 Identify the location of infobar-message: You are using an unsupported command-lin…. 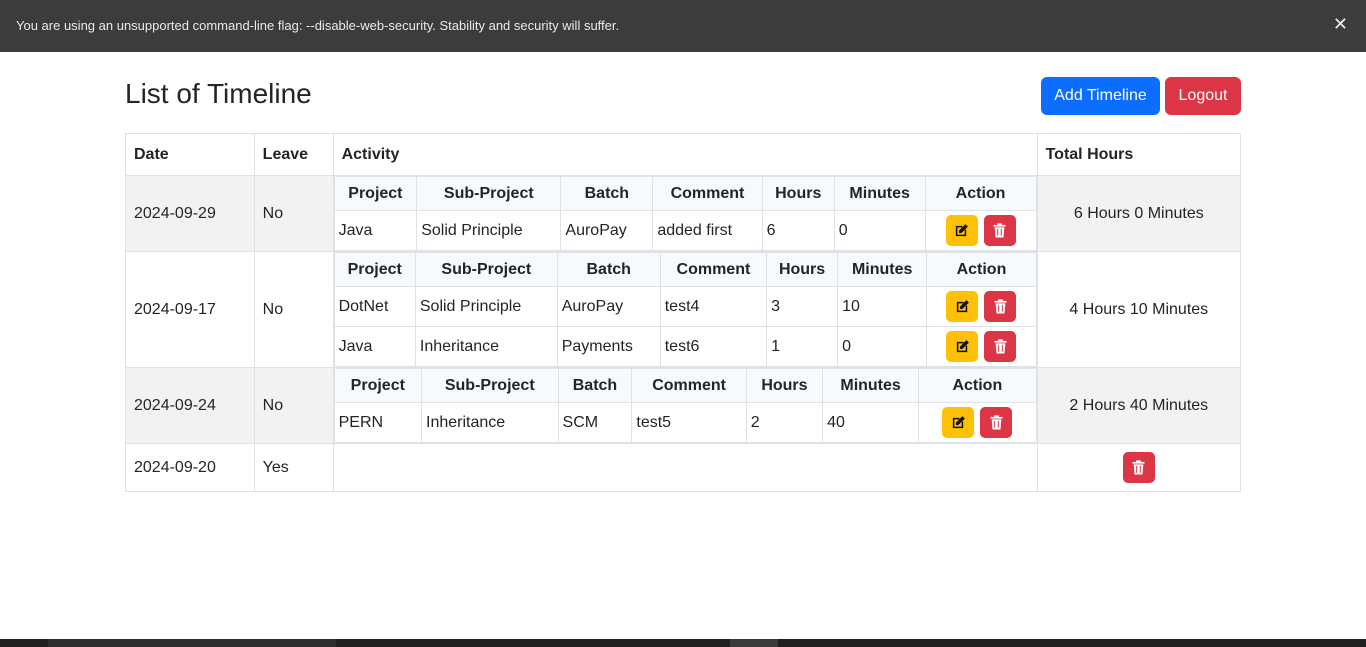
(318, 25).